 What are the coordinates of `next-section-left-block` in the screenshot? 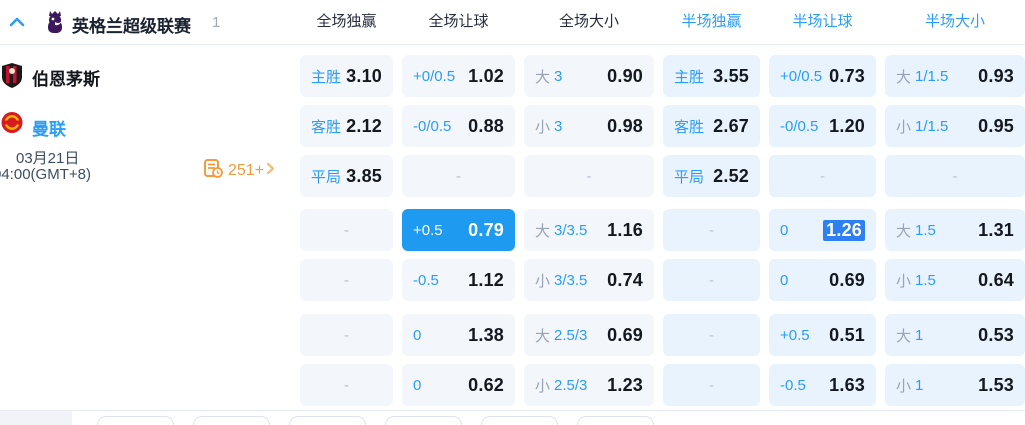 It's located at (36, 418).